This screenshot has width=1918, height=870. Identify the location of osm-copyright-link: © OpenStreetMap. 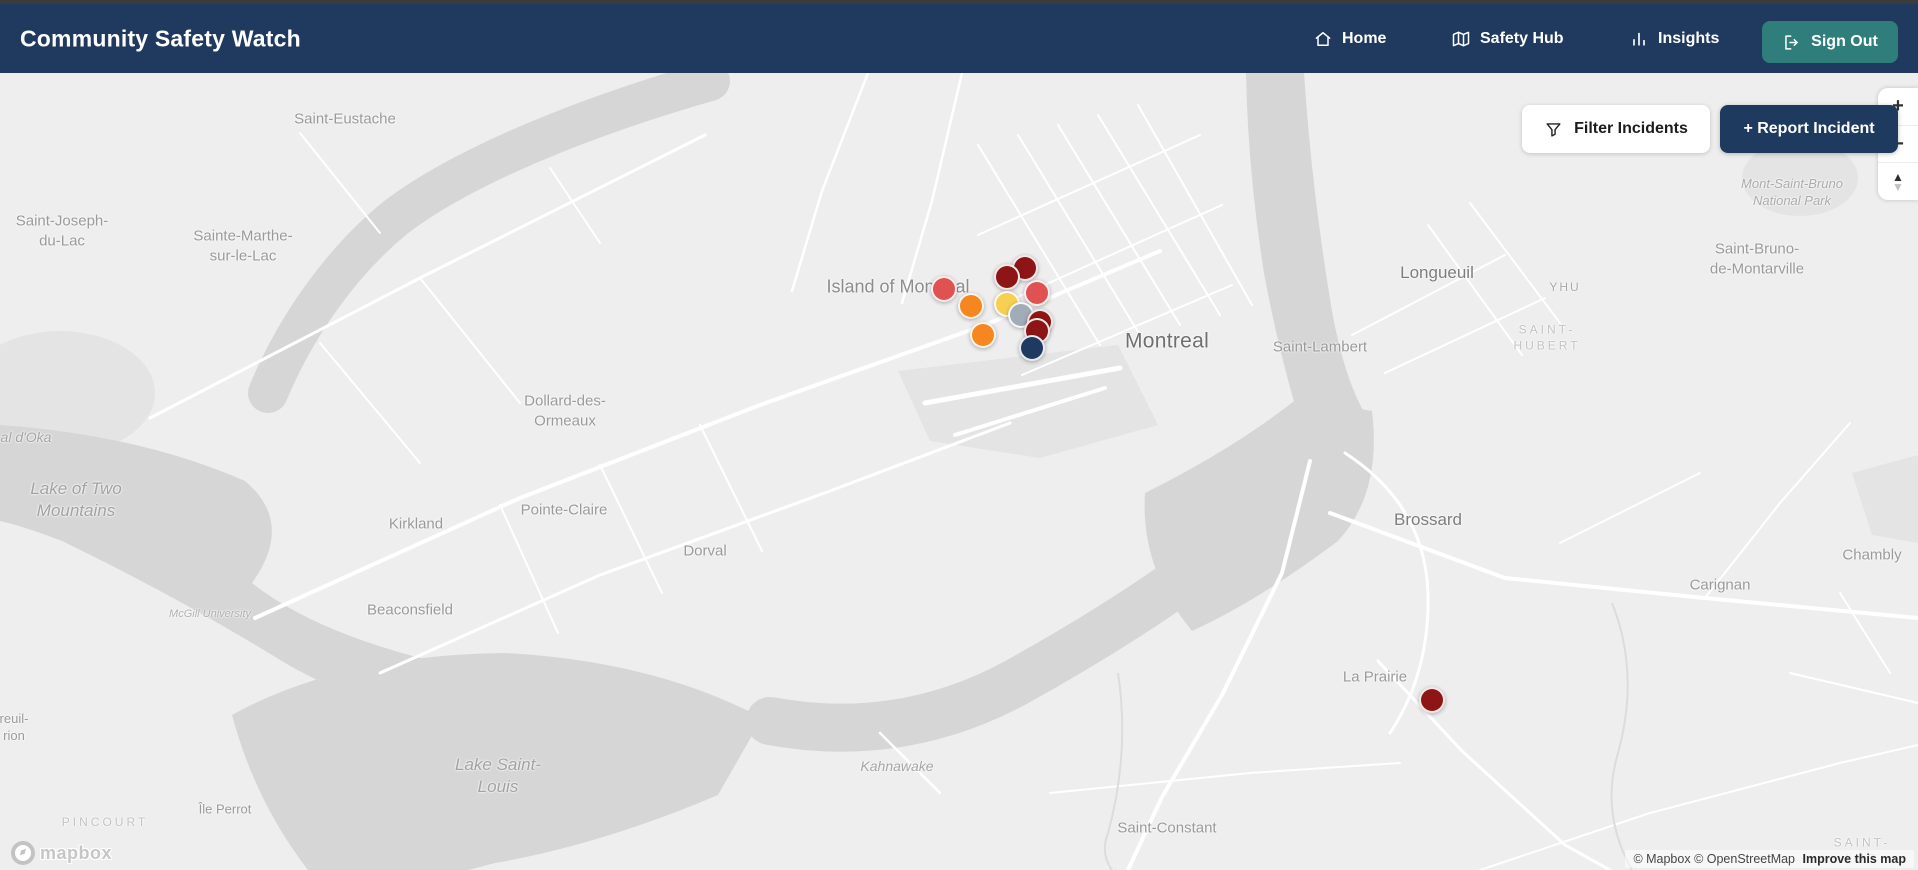
(1744, 859).